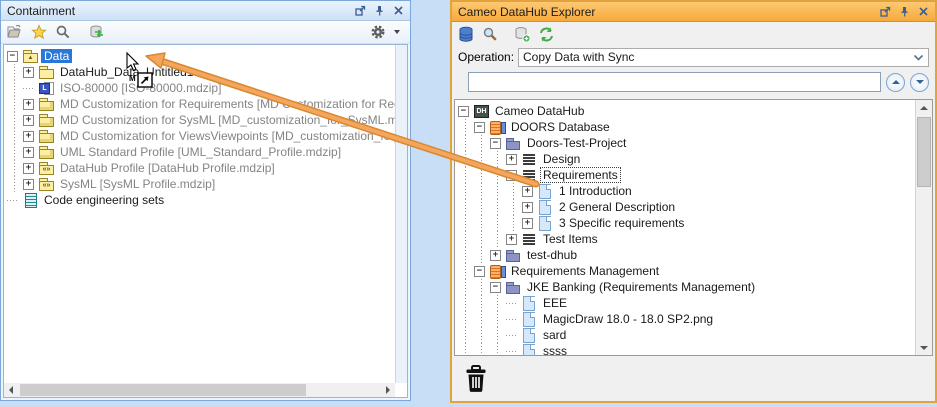  I want to click on tree-row: MagicDraw 18.0 - 18.0 SP2.png, so click(695, 319).